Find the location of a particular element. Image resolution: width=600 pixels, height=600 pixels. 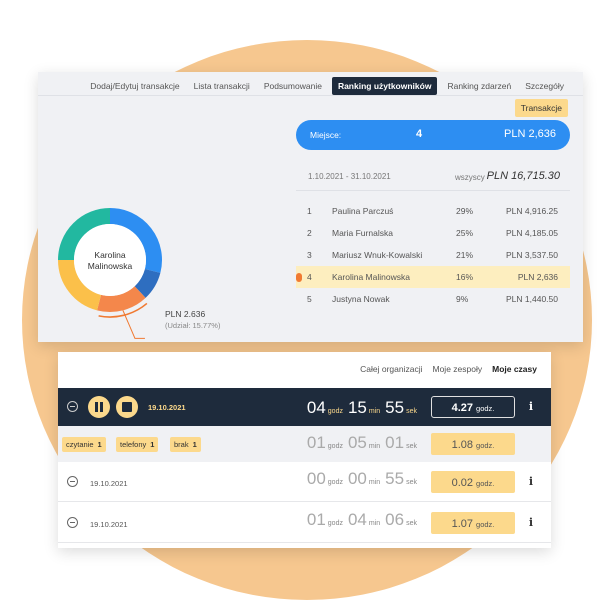

tag-count: 1 is located at coordinates (152, 444).